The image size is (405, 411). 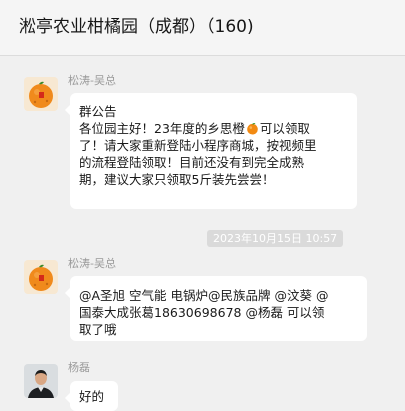 I want to click on message-line: 国泰大成张葛18630698678 @杨磊 可以领, so click(x=202, y=312).